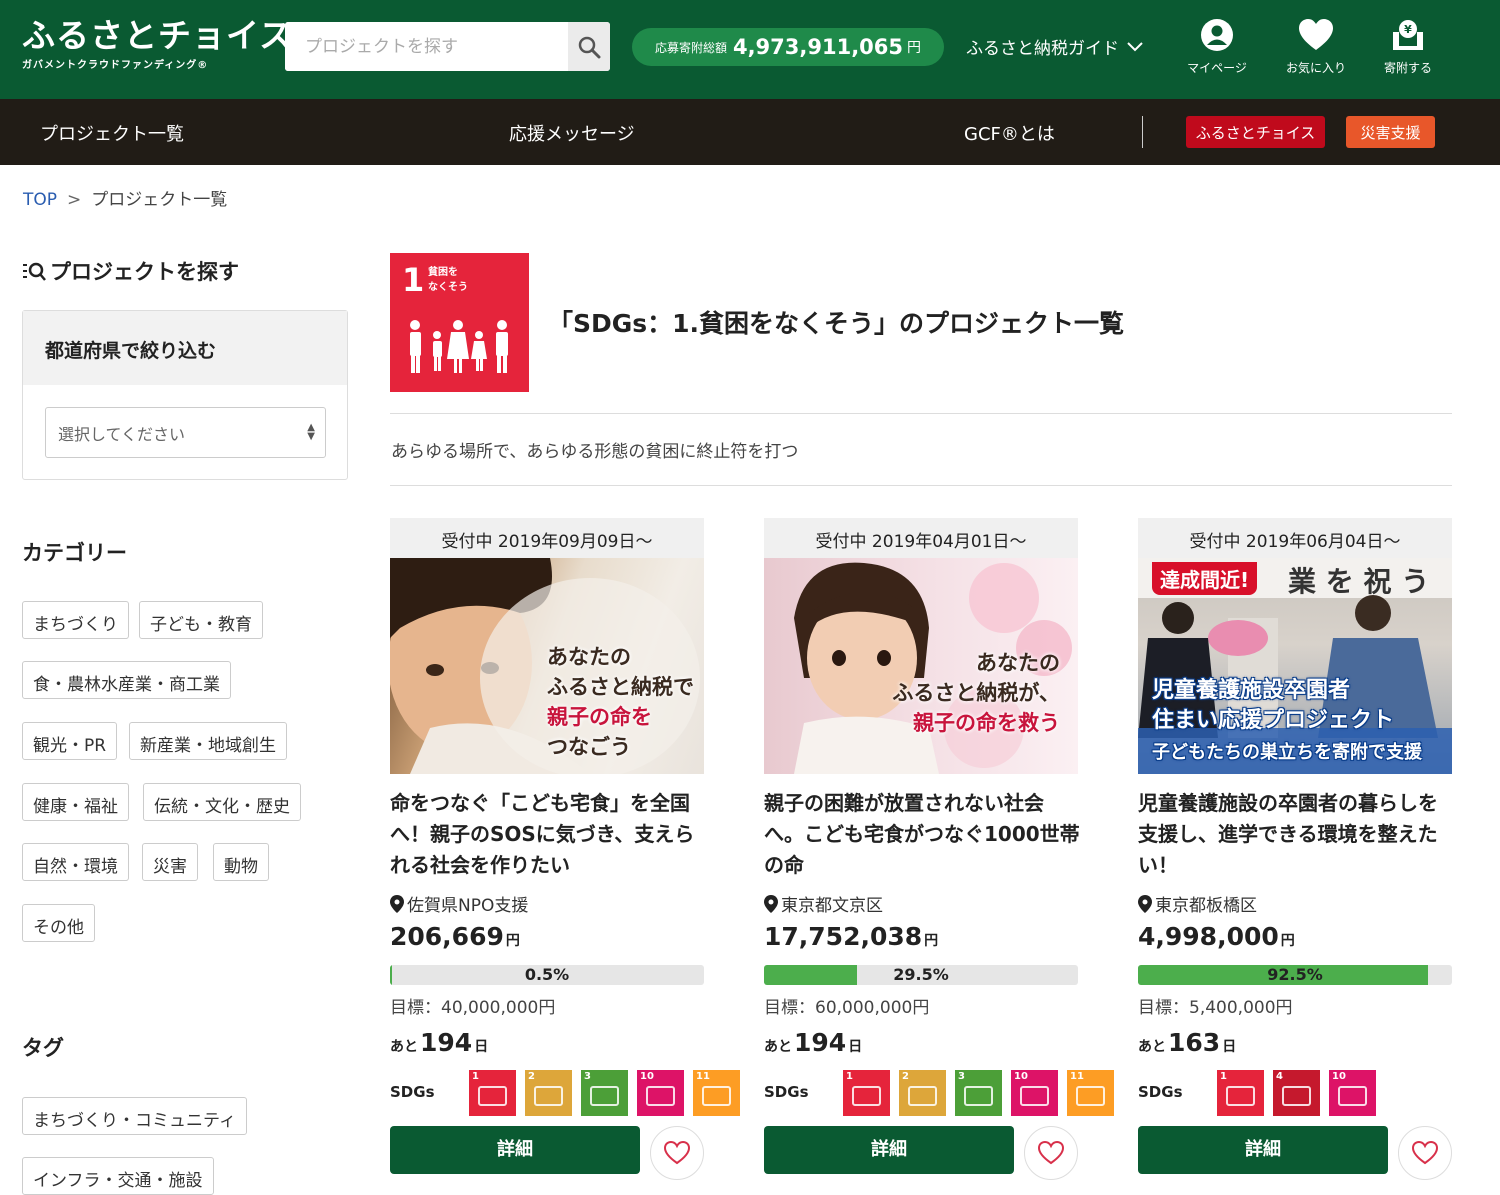  What do you see at coordinates (58, 923) in the screenshot?
I see `category-chip: その他` at bounding box center [58, 923].